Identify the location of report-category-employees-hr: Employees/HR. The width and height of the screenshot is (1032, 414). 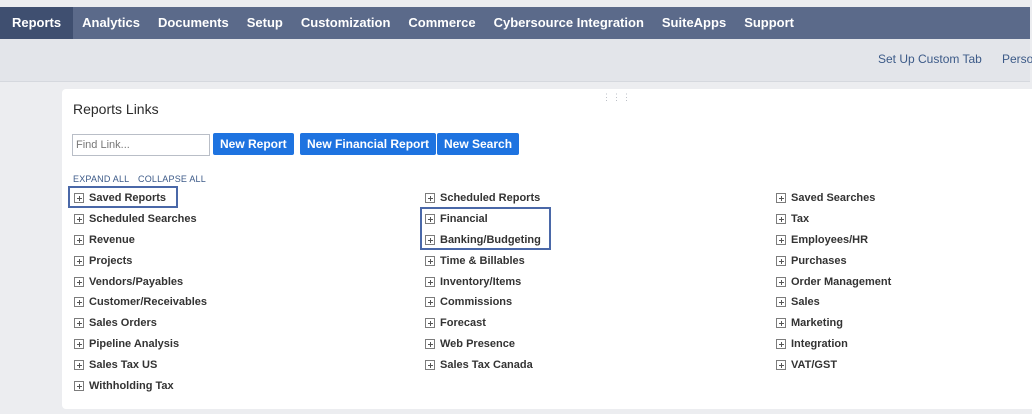
(833, 240).